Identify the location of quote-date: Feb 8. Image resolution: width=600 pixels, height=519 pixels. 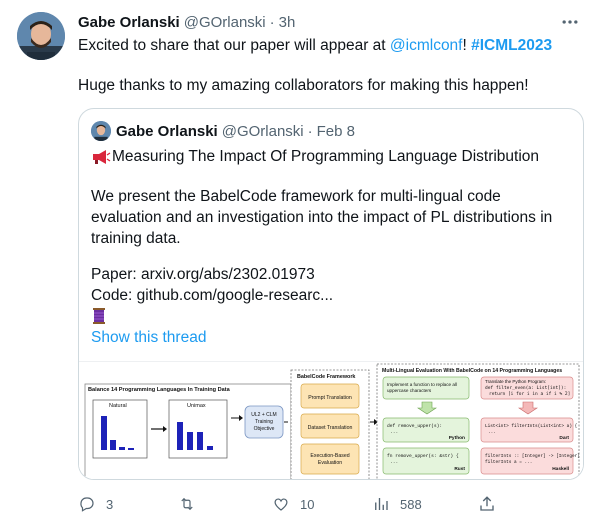
(335, 131).